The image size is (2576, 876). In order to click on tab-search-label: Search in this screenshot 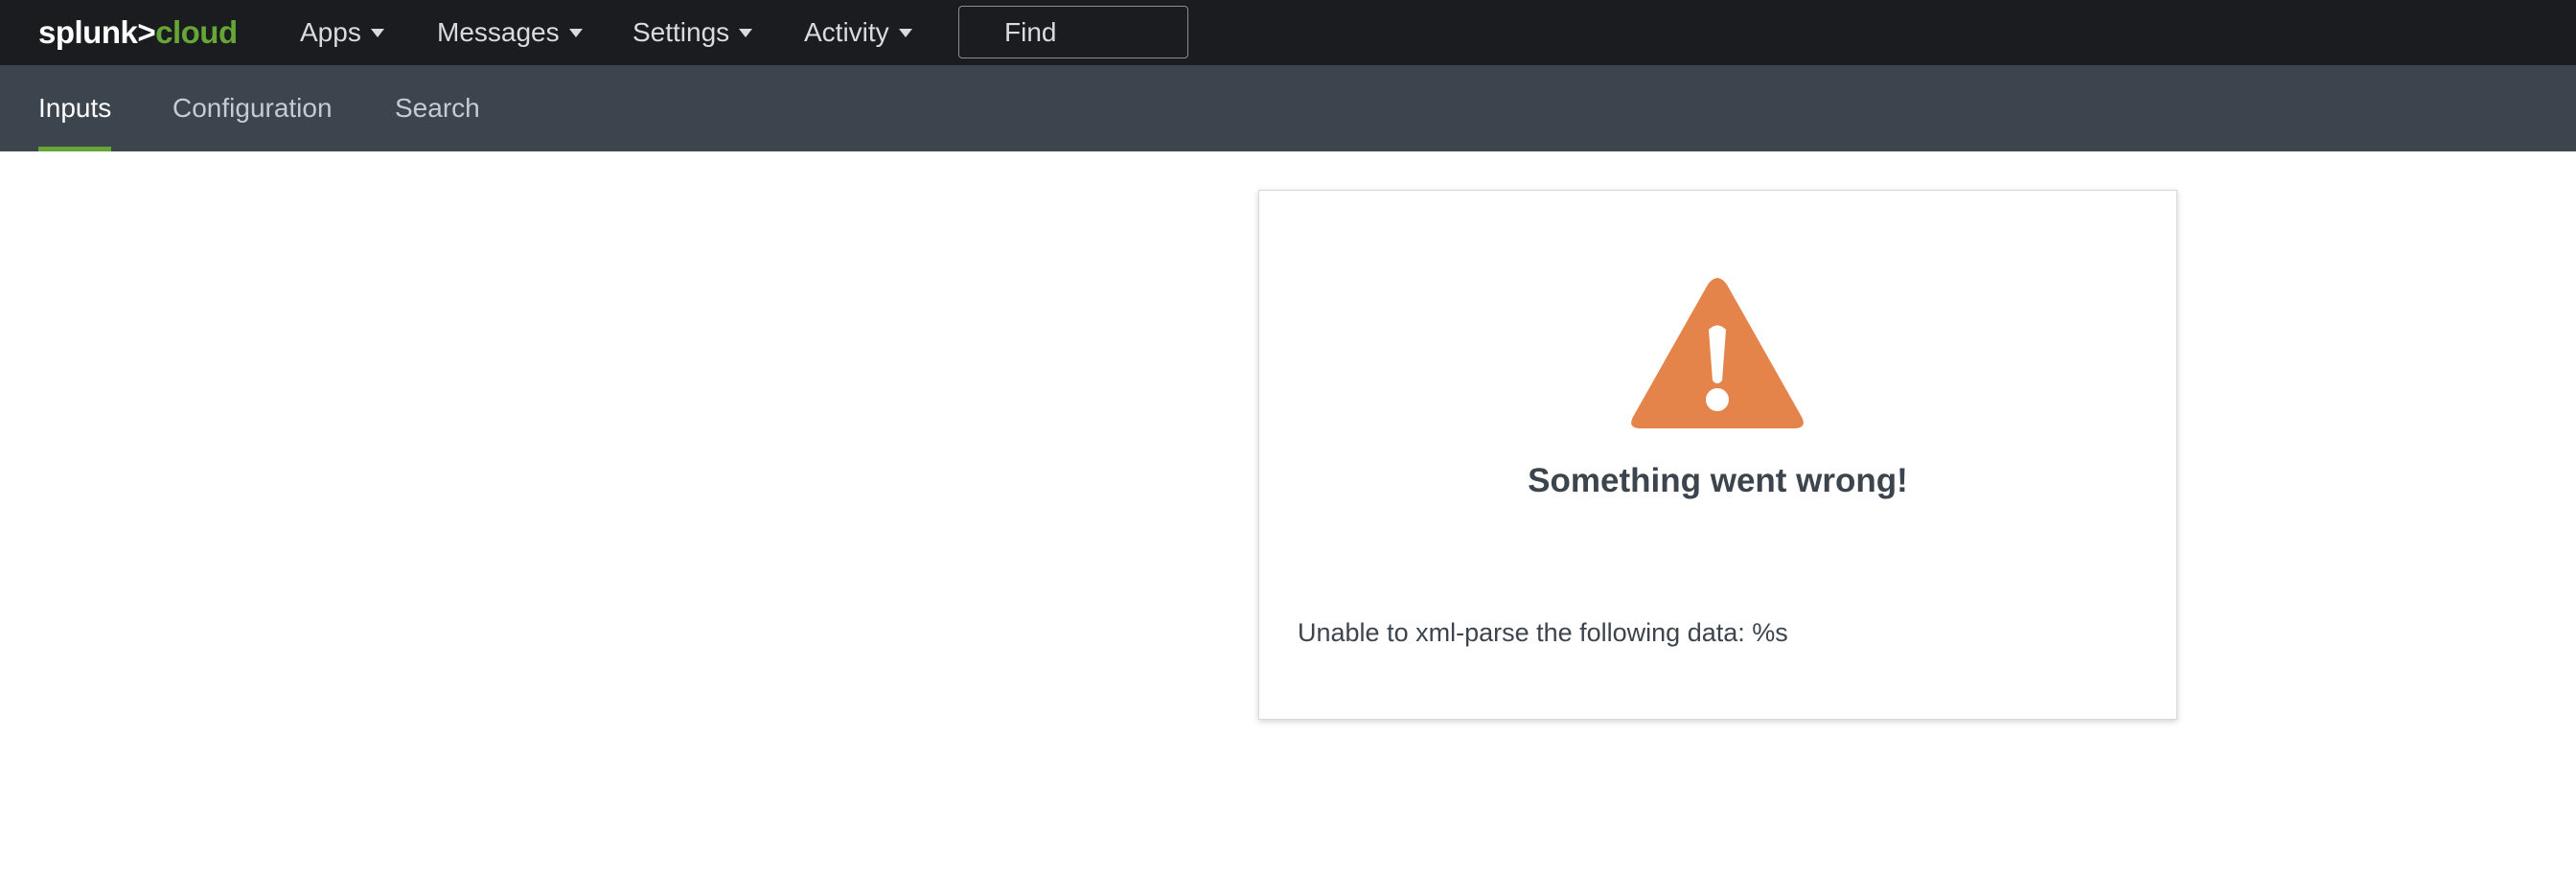, I will do `click(437, 108)`.